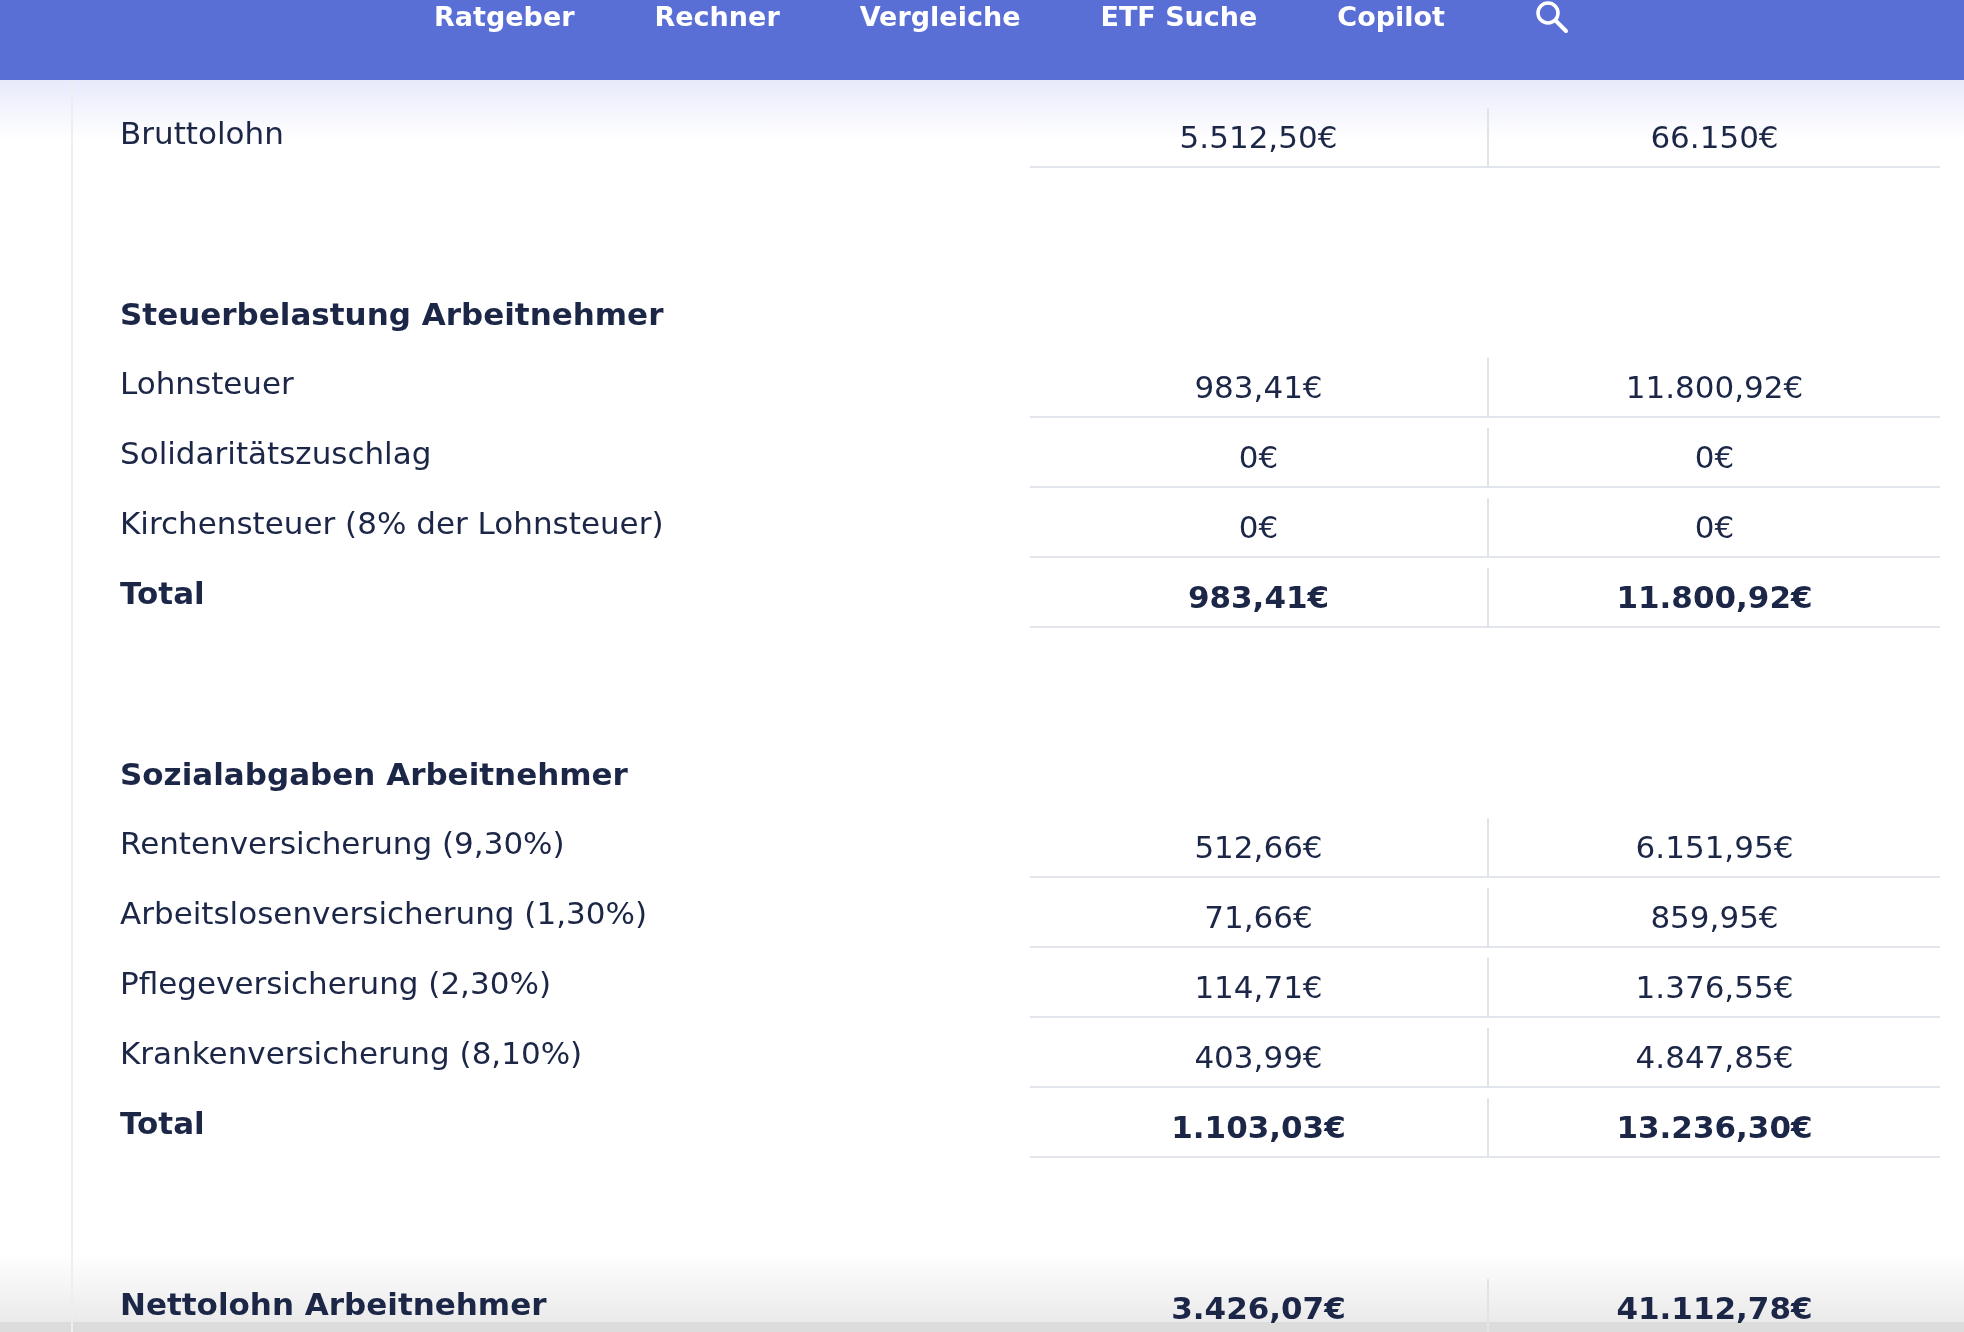 Image resolution: width=1964 pixels, height=1332 pixels. I want to click on table-cell: 5.512,50€, so click(1258, 138).